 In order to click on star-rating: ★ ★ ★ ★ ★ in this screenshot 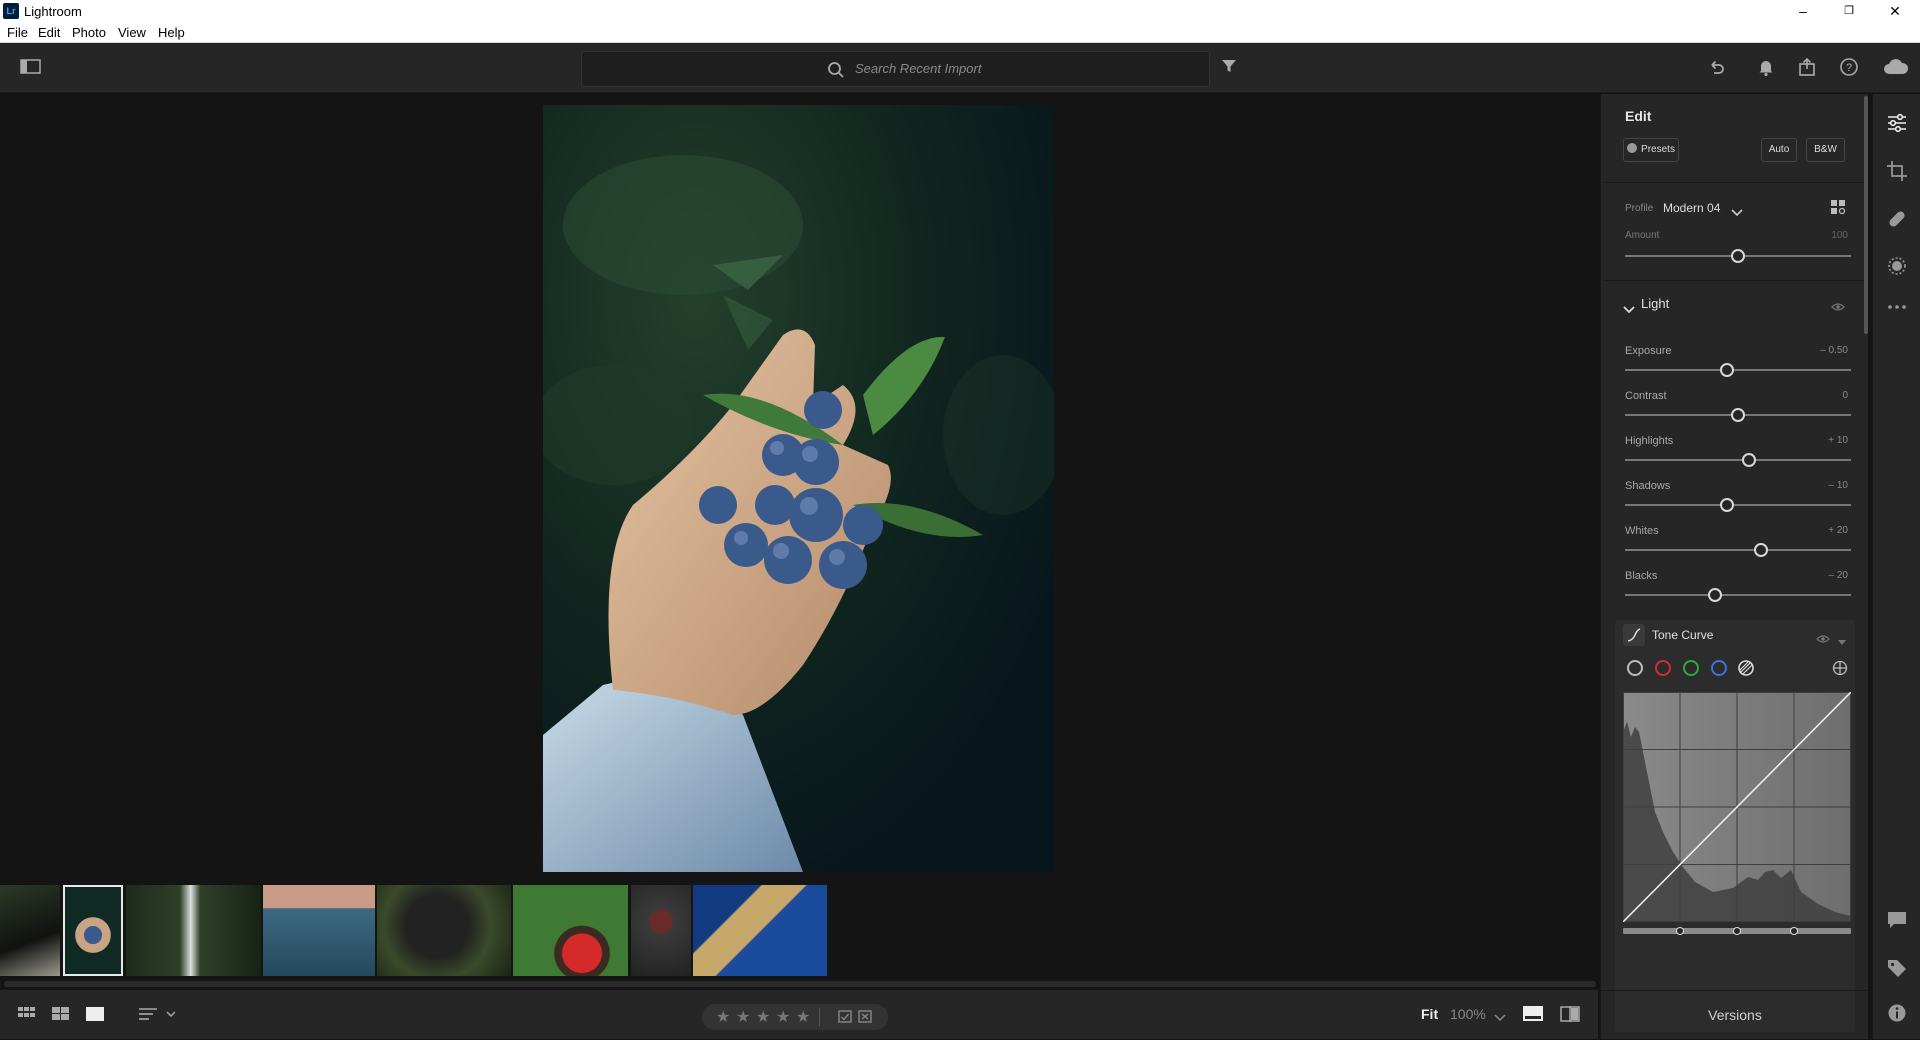, I will do `click(795, 1017)`.